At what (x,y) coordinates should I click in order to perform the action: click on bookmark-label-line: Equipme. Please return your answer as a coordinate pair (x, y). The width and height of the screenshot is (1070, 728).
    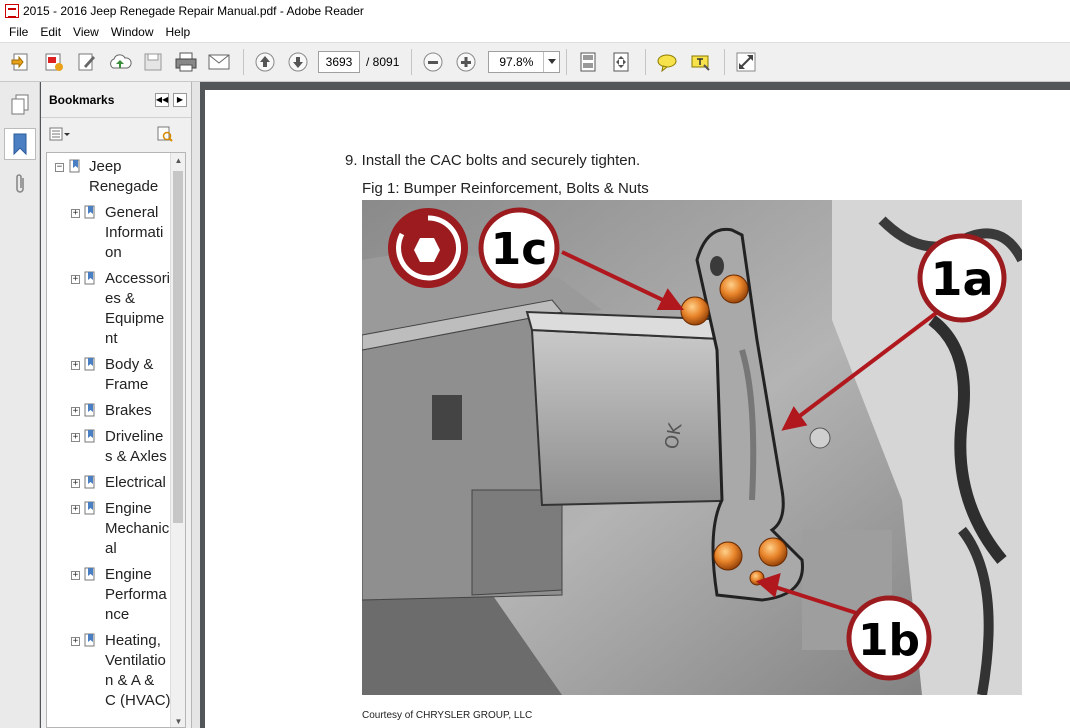
    Looking at the image, I should click on (135, 318).